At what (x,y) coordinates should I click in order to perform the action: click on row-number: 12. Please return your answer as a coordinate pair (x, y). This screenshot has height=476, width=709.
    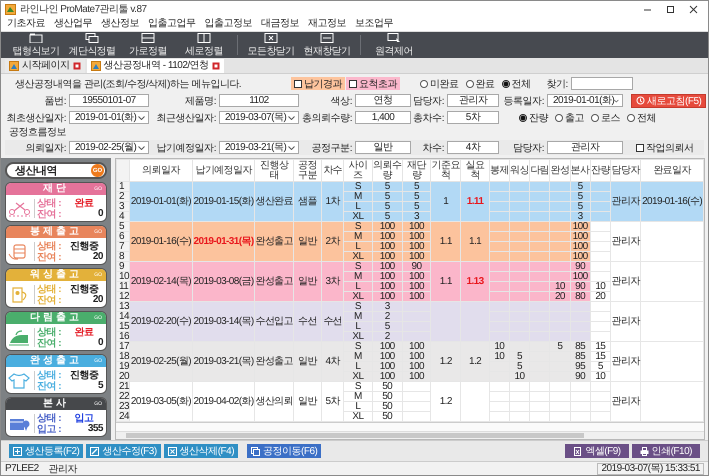
    Looking at the image, I should click on (123, 297).